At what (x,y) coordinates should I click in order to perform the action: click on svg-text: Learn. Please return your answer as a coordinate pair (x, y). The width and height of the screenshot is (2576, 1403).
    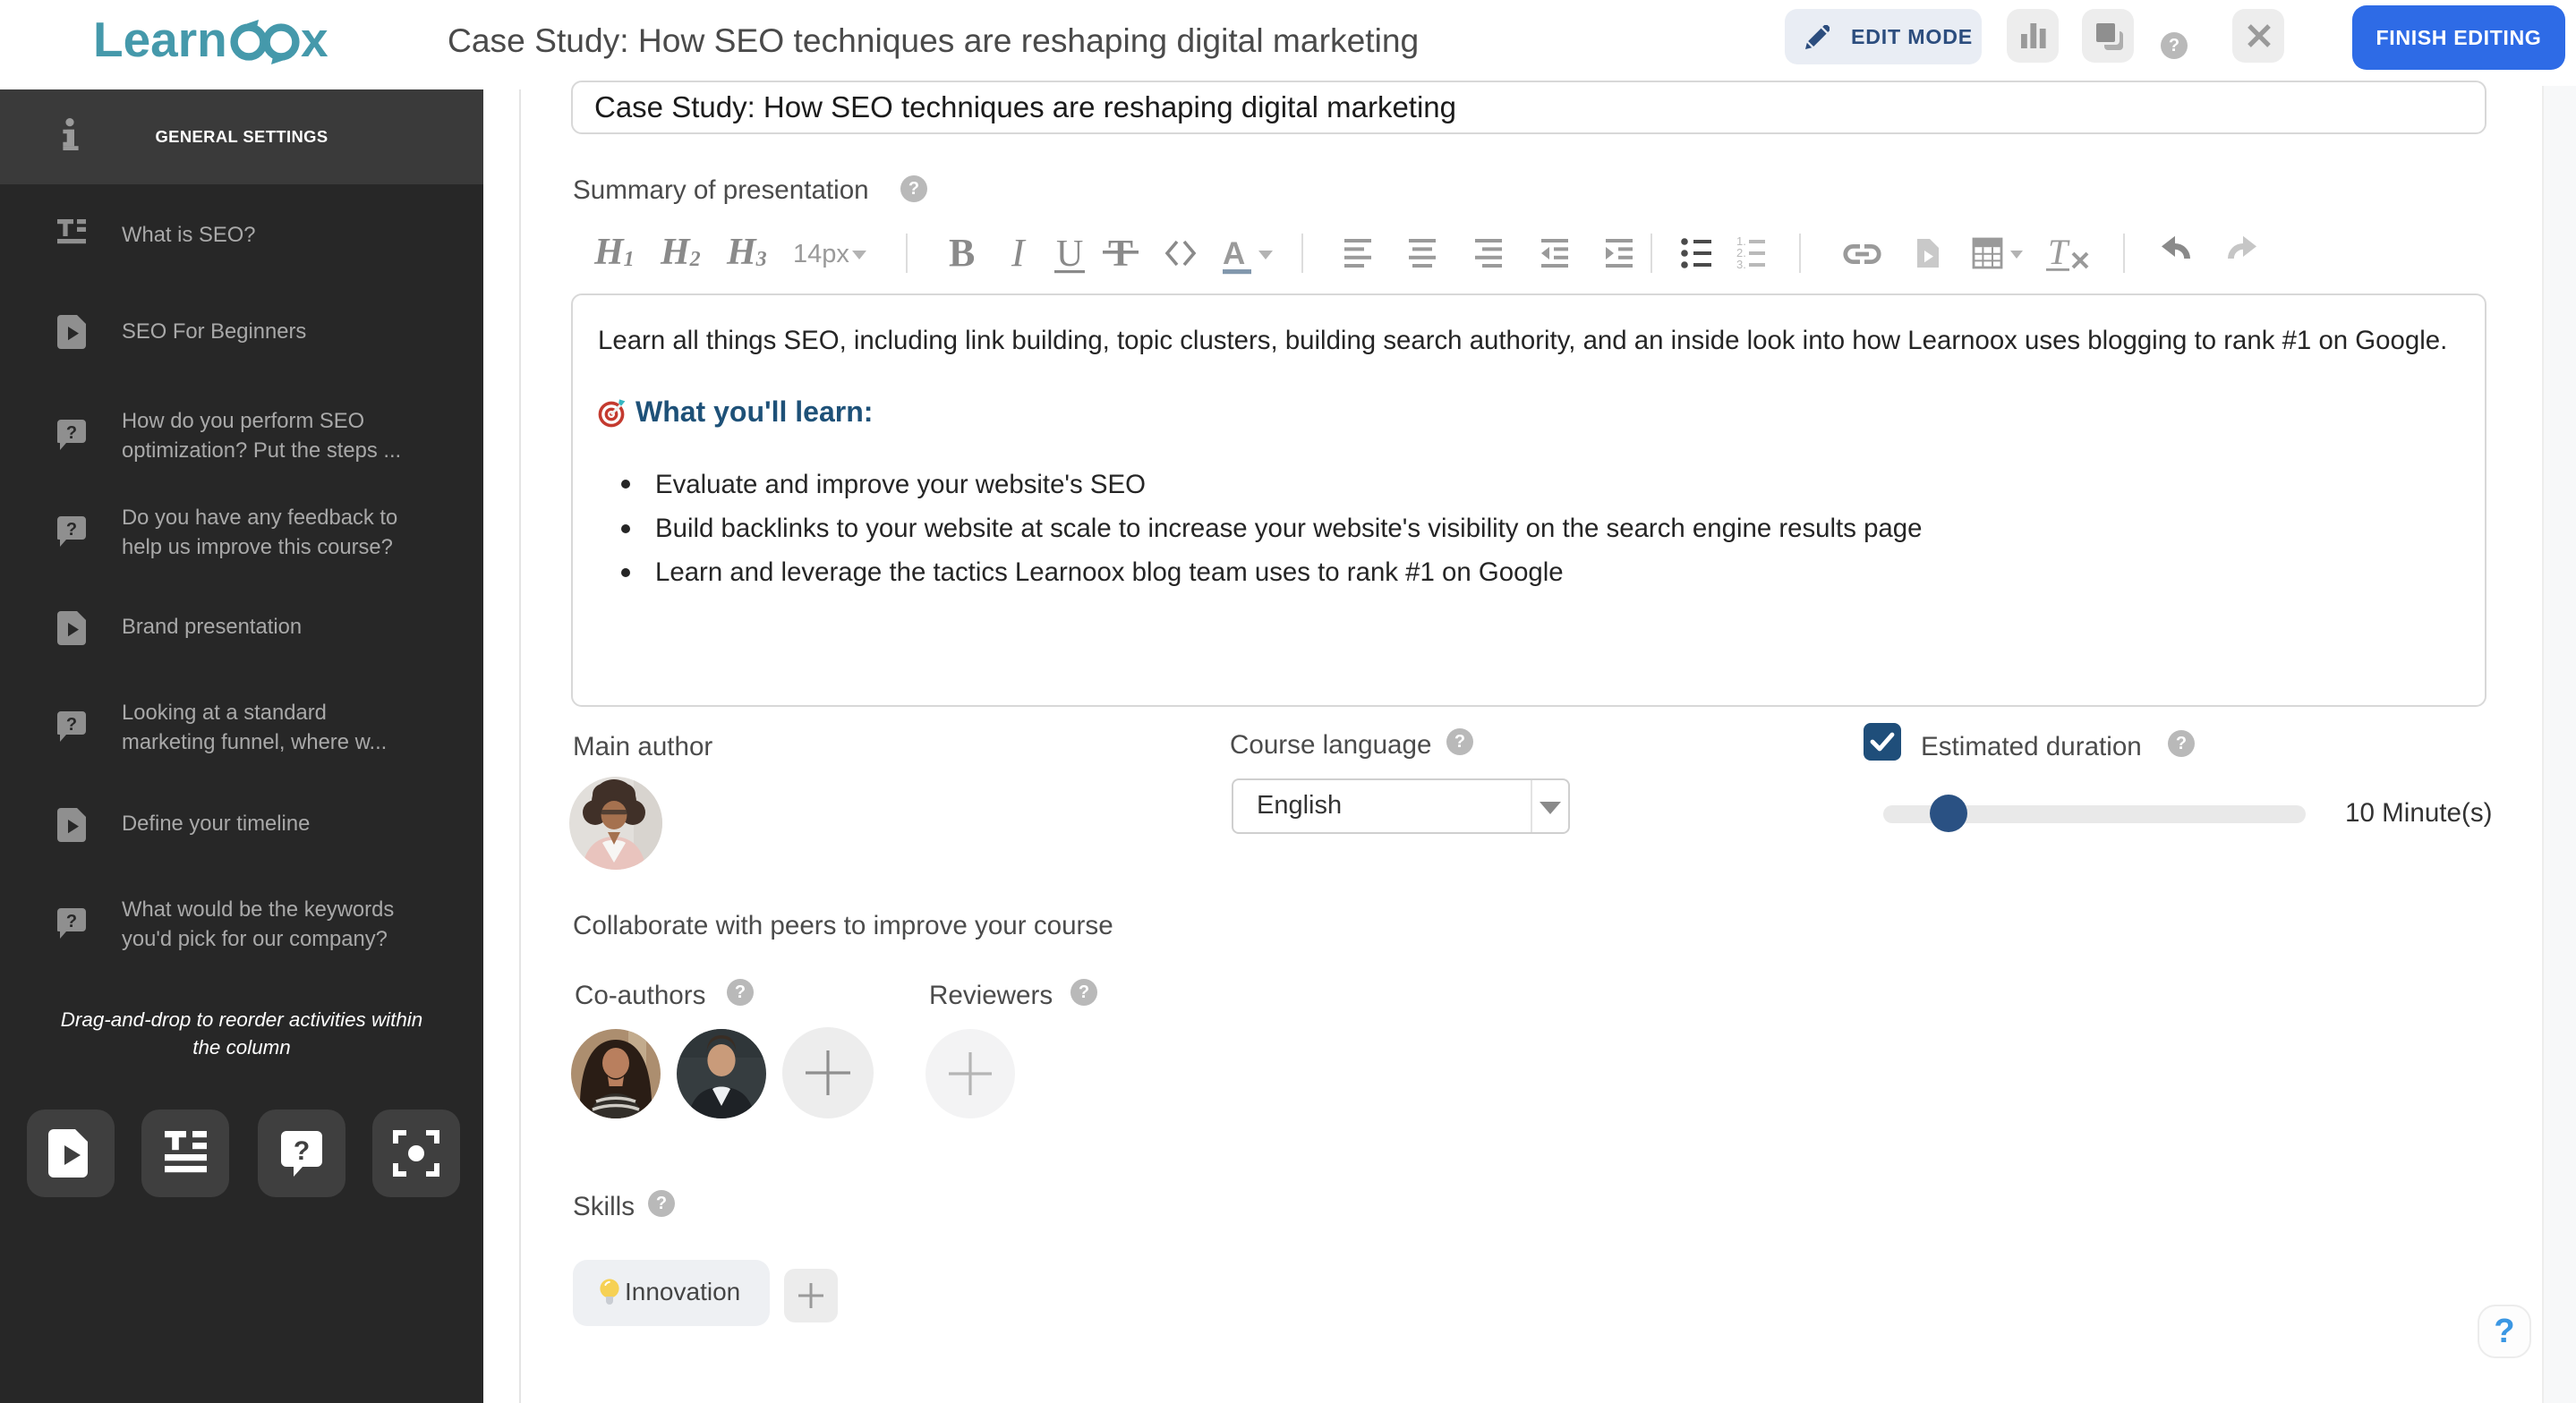
    Looking at the image, I should click on (160, 39).